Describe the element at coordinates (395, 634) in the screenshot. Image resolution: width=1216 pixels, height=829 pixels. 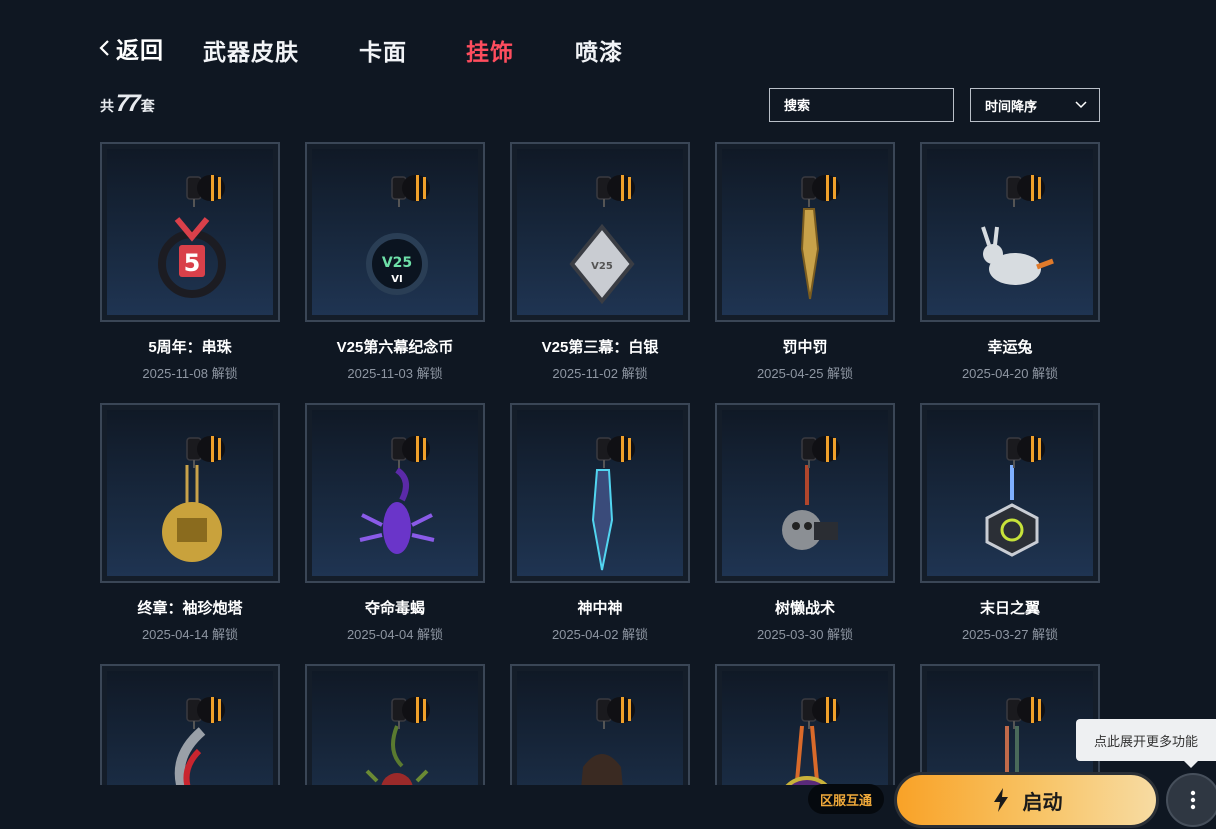
I see `charm-unlock-date: 2025-04-04 解锁` at that location.